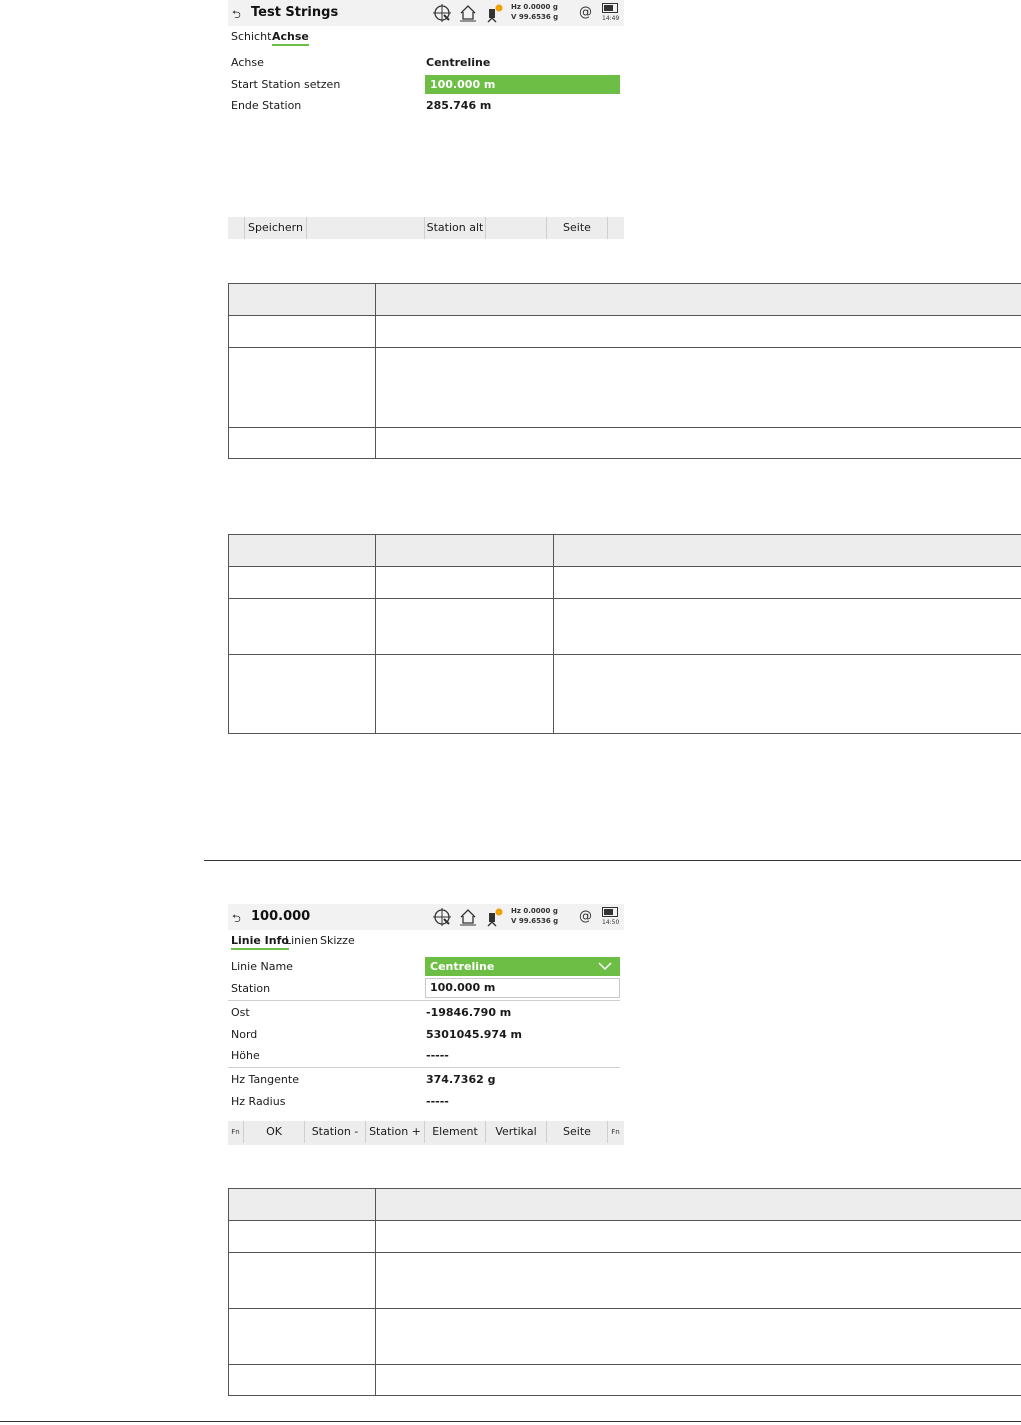 This screenshot has width=1021, height=1425. What do you see at coordinates (463, 987) in the screenshot?
I see `station-value: 100.000 m` at bounding box center [463, 987].